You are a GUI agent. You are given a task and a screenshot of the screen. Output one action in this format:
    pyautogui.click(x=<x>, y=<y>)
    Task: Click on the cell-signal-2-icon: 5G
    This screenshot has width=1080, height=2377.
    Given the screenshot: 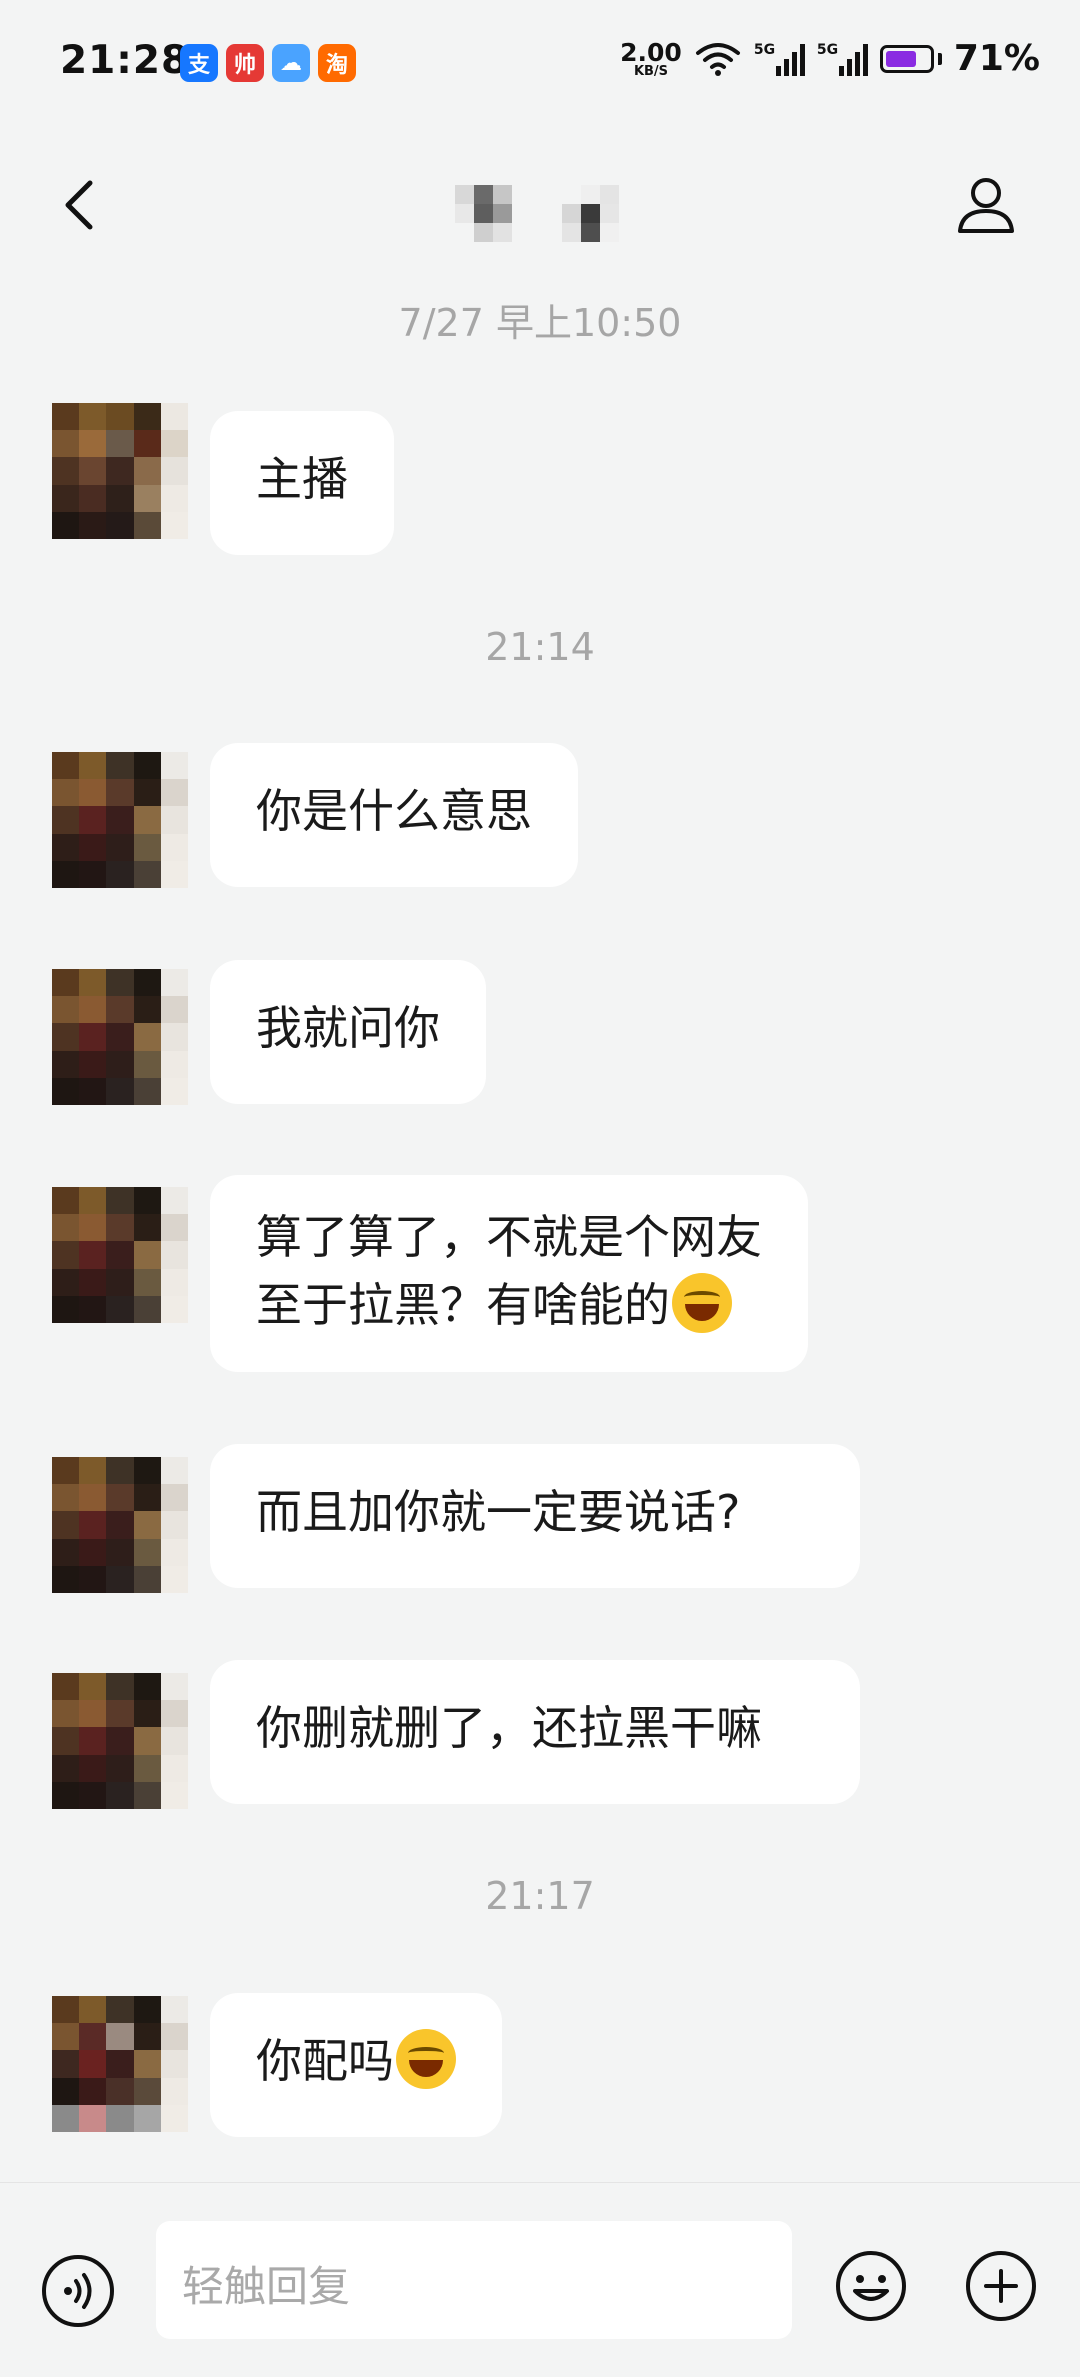 What is the action you would take?
    pyautogui.click(x=842, y=59)
    